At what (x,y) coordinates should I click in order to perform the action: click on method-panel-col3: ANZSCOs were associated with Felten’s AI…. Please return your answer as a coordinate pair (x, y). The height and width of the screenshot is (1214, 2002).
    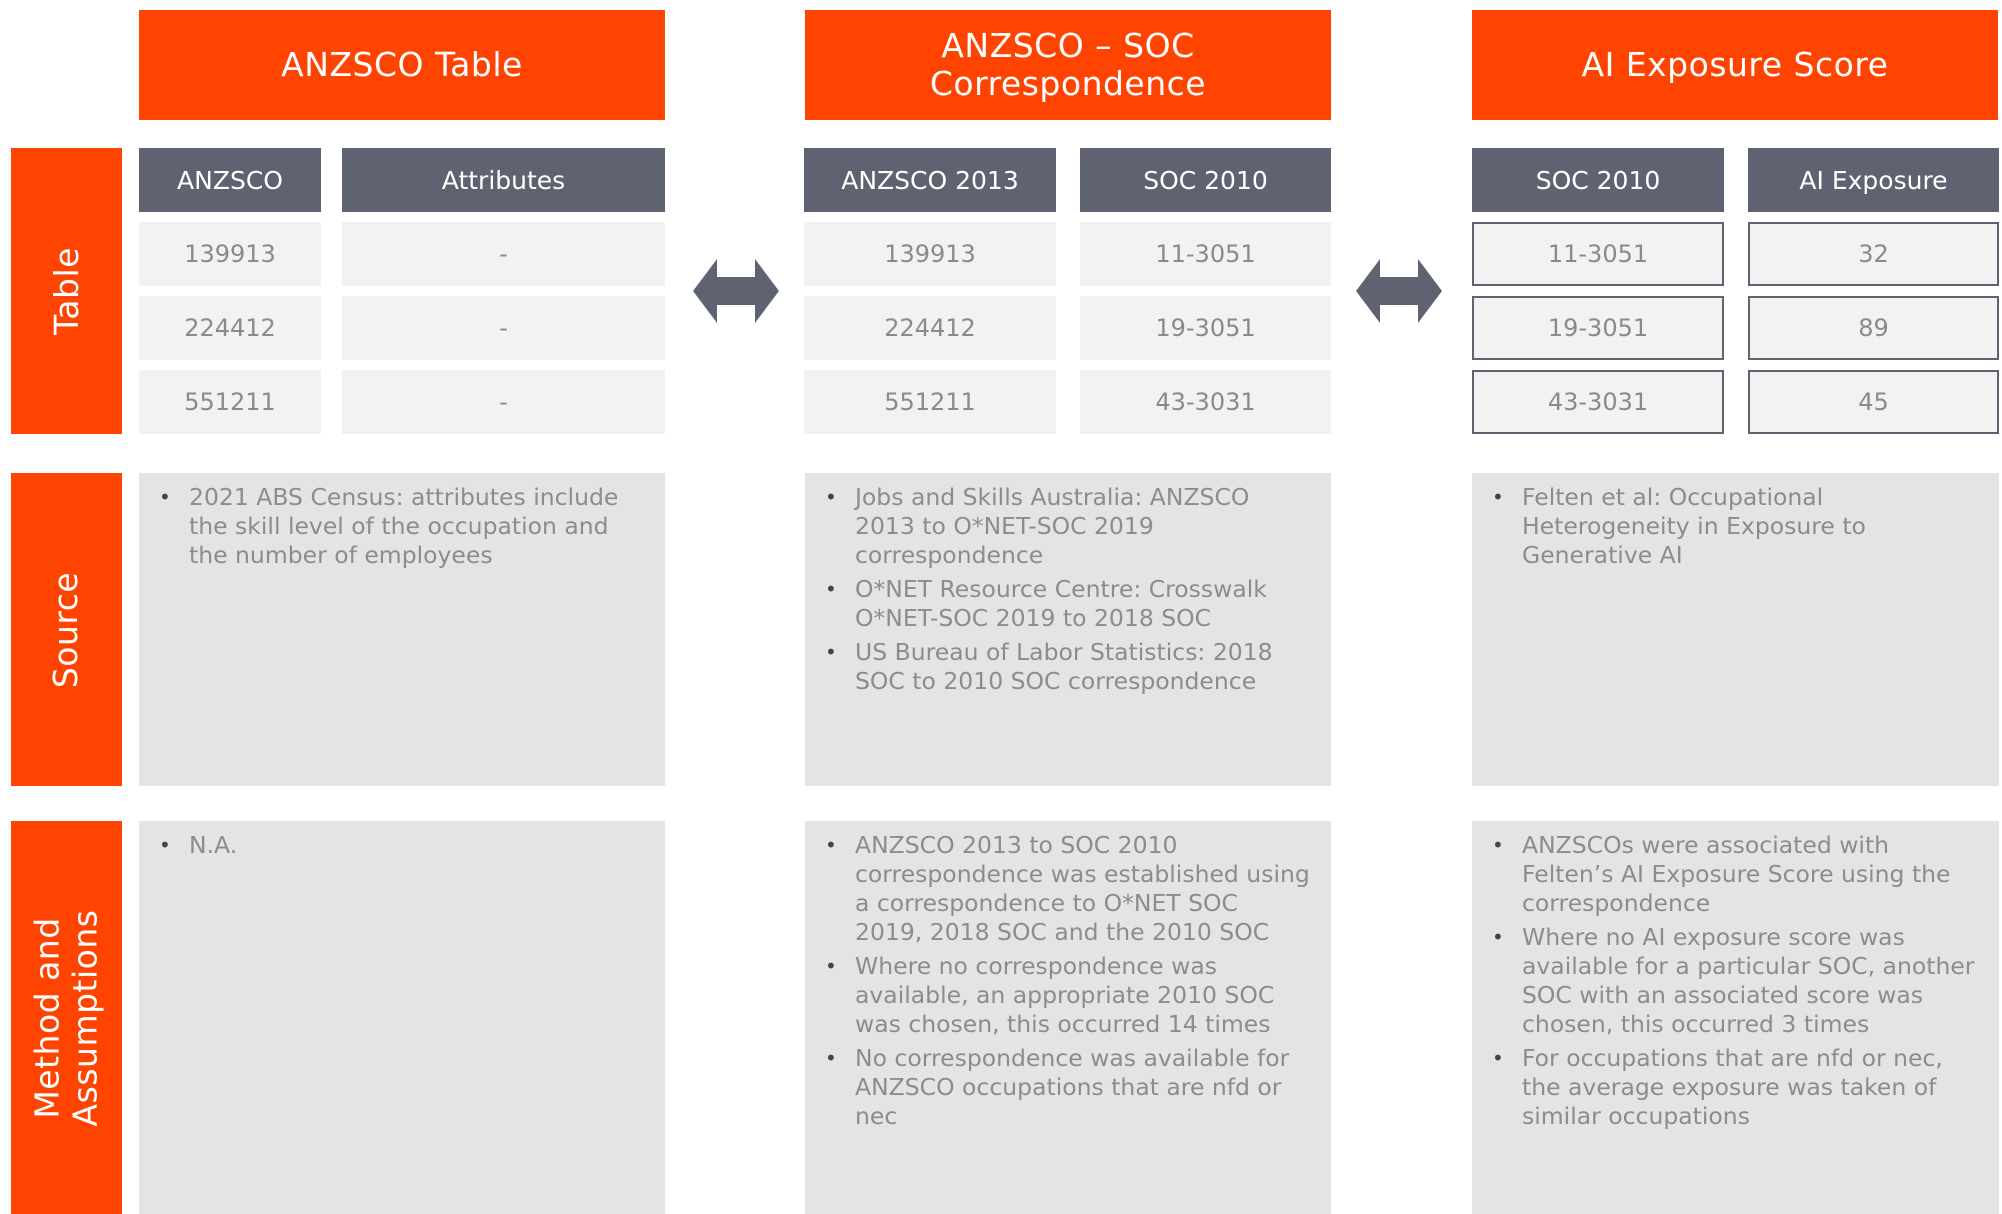
    Looking at the image, I should click on (1735, 1017).